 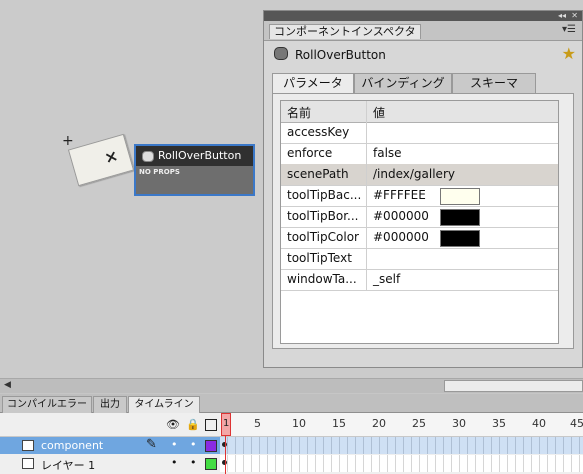 I want to click on param-name: toolTipText, so click(x=319, y=258).